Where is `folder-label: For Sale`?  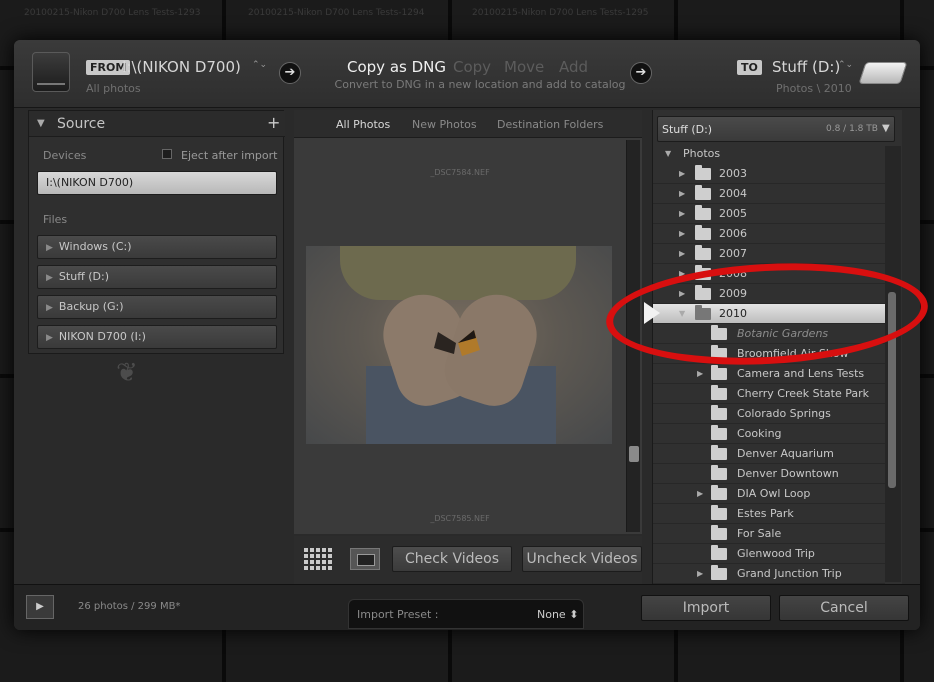
folder-label: For Sale is located at coordinates (759, 533).